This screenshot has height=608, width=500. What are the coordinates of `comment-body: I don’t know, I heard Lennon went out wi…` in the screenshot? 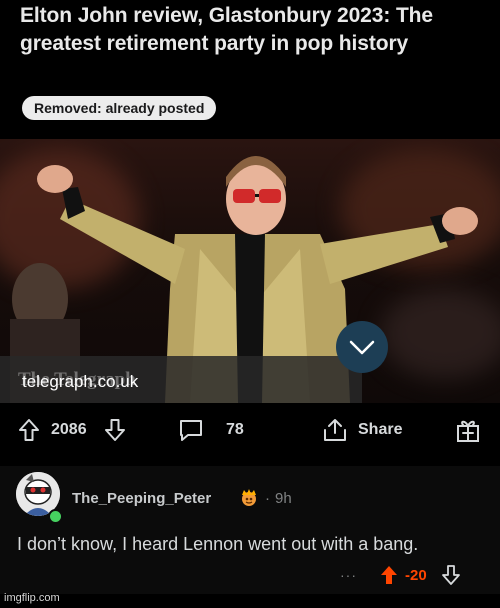 It's located at (218, 544).